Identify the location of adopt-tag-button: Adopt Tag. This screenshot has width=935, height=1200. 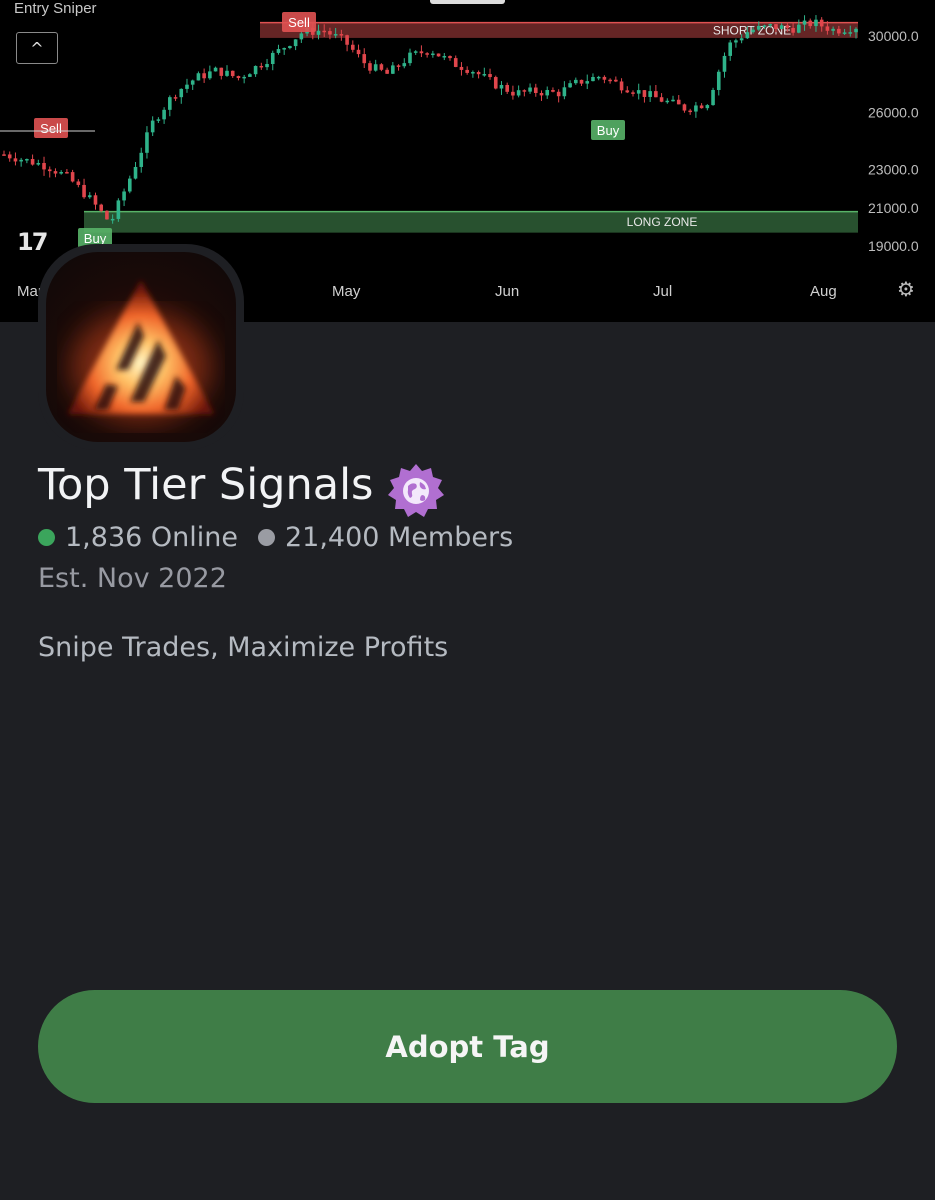
(467, 1046).